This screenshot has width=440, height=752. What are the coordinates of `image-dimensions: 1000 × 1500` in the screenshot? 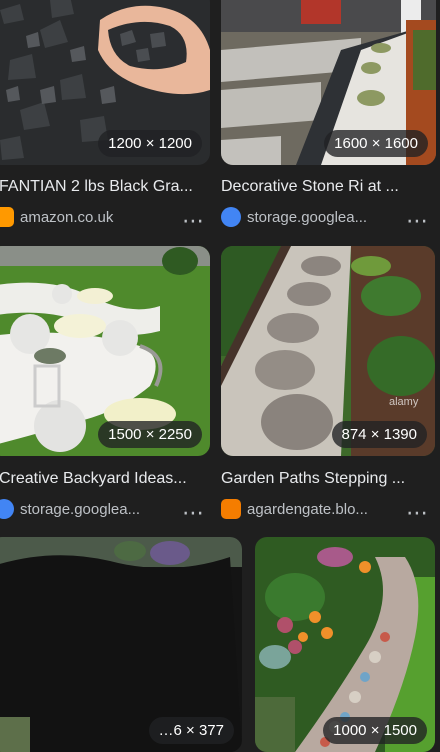 It's located at (375, 730).